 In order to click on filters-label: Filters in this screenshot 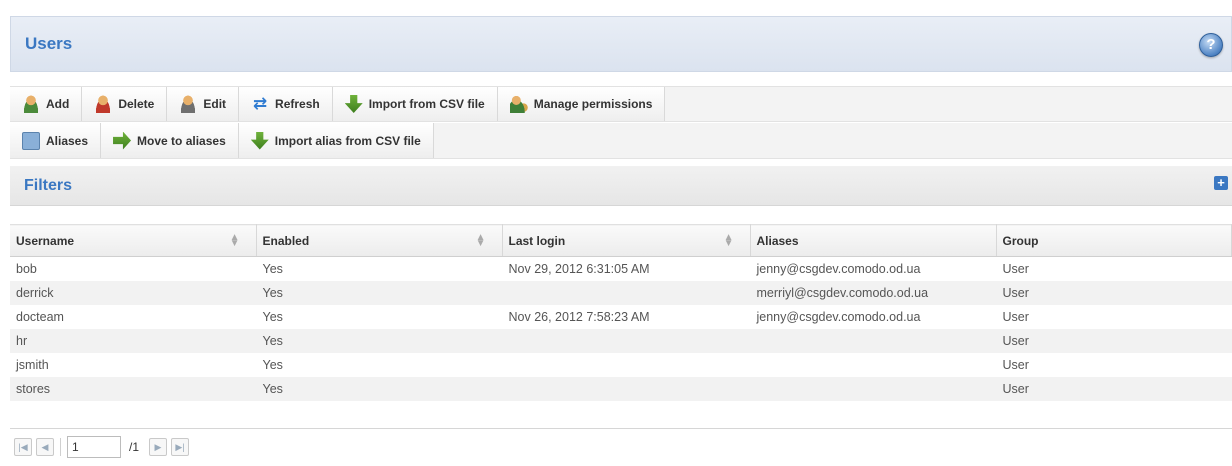, I will do `click(48, 185)`.